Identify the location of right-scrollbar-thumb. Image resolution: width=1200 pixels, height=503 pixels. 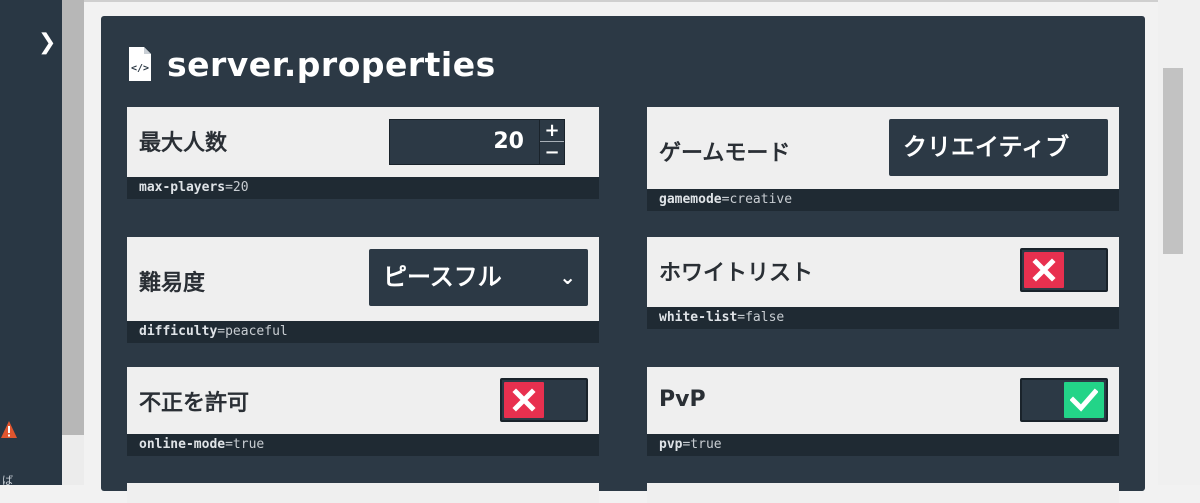
(1173, 161).